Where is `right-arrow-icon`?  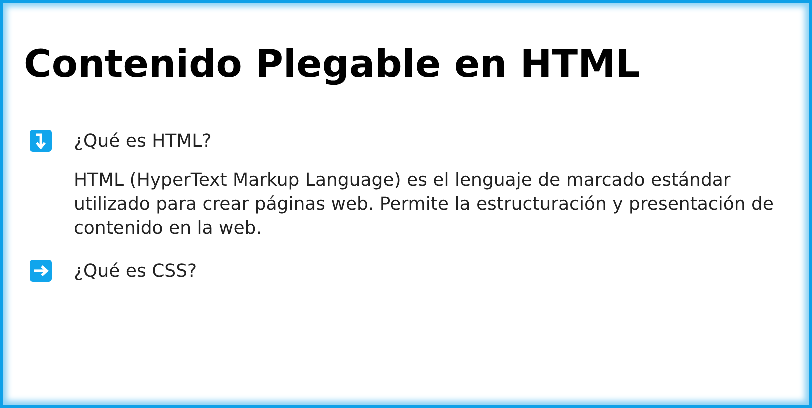 right-arrow-icon is located at coordinates (41, 271).